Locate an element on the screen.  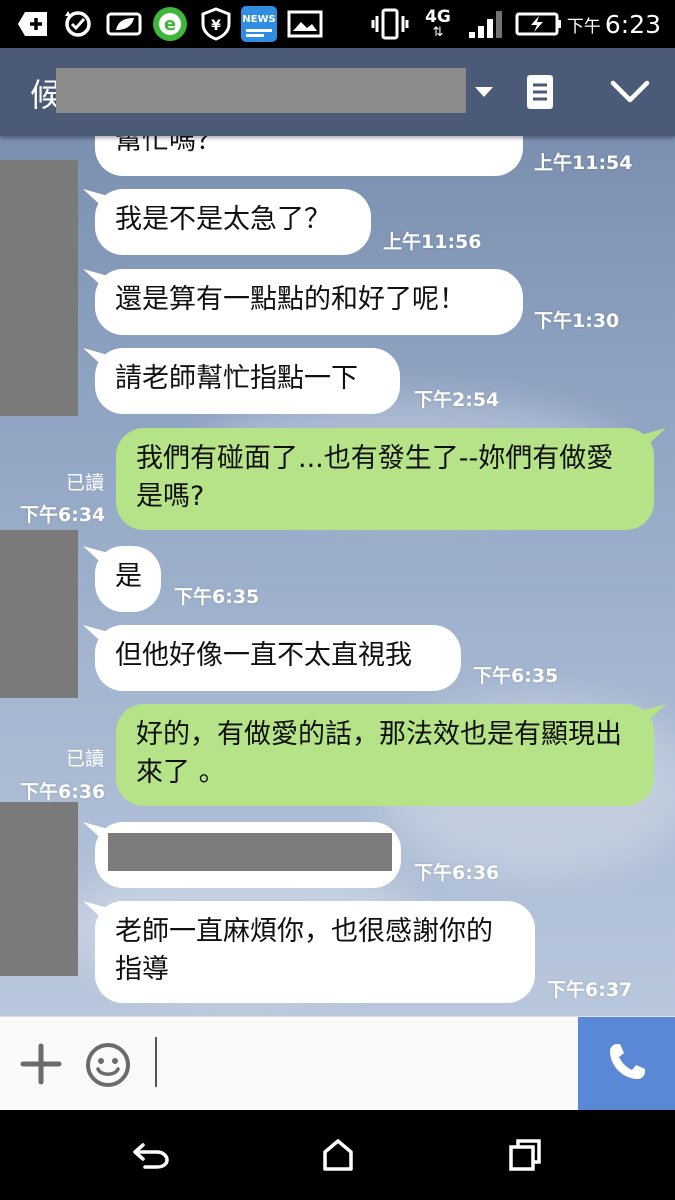
status-clock: 下午 6:23 is located at coordinates (614, 24).